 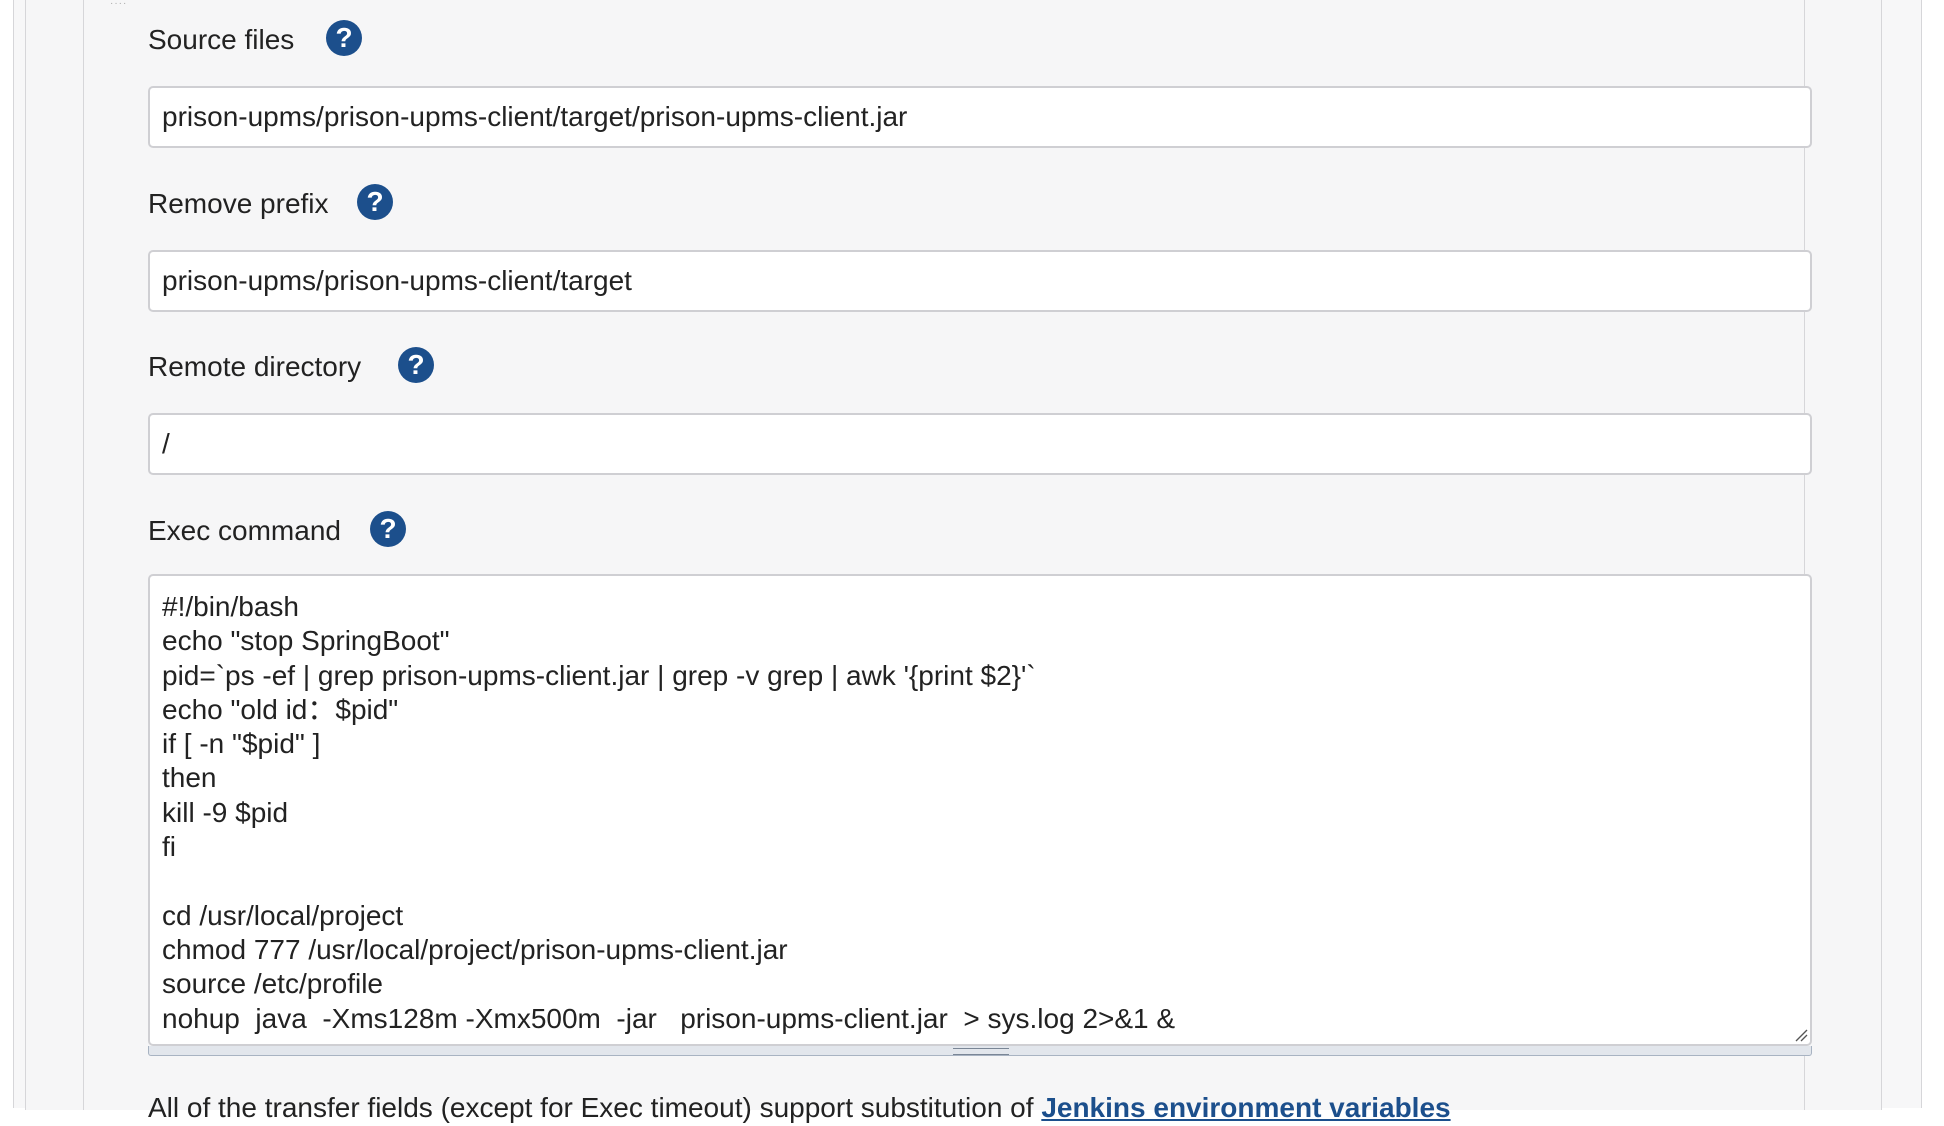 What do you see at coordinates (344, 38) in the screenshot?
I see `source-files-help-icon: ?` at bounding box center [344, 38].